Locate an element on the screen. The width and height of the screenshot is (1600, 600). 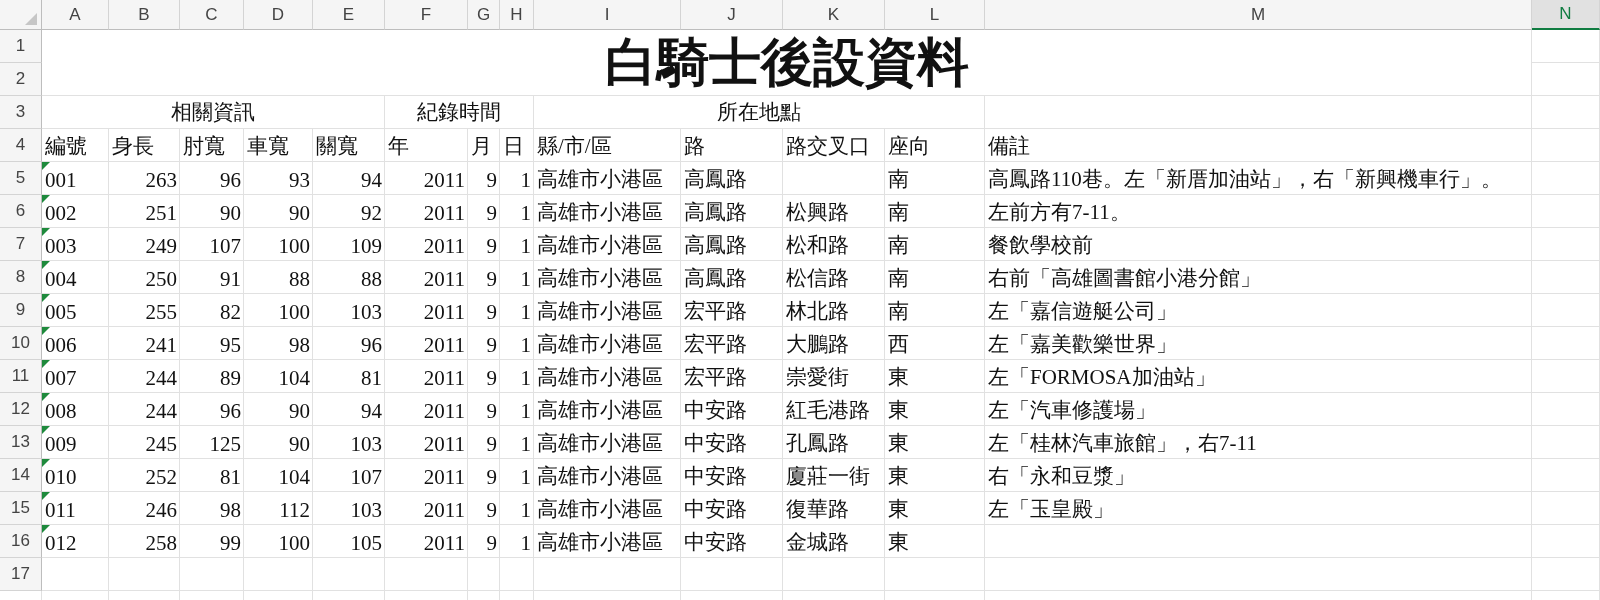
table-cell-text: 松信路 is located at coordinates (817, 278).